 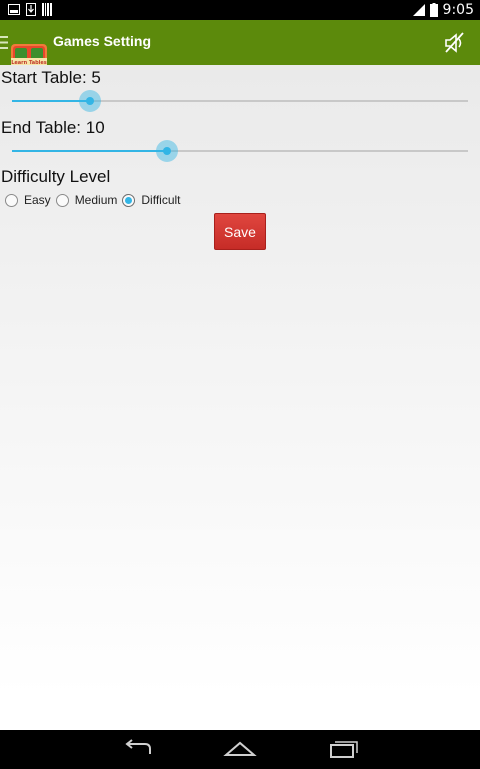 What do you see at coordinates (240, 10) in the screenshot?
I see `status-bar: 9:05` at bounding box center [240, 10].